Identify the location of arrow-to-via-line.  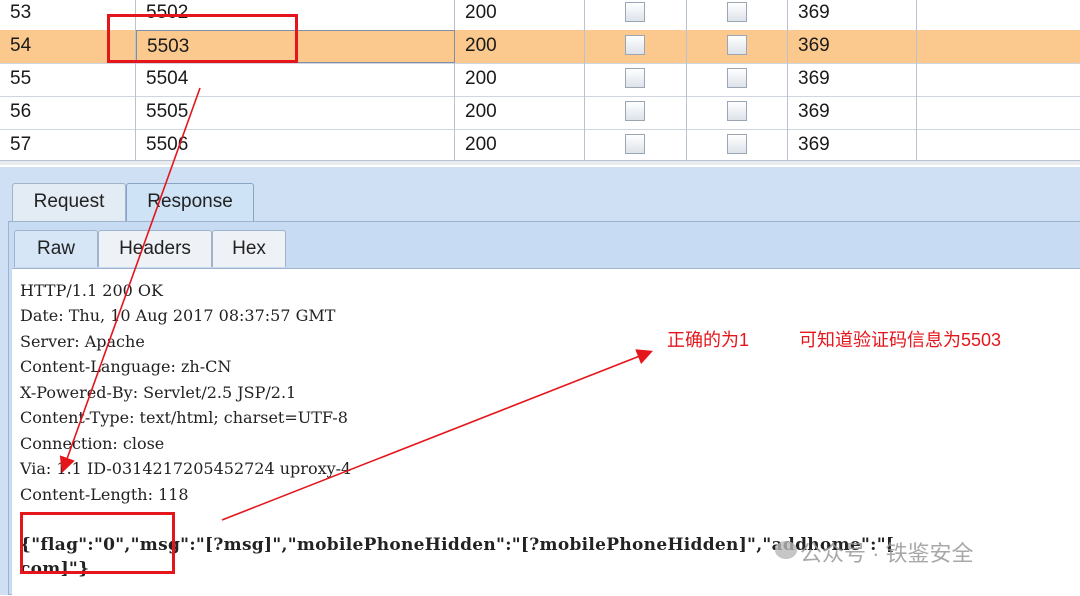
(130, 280).